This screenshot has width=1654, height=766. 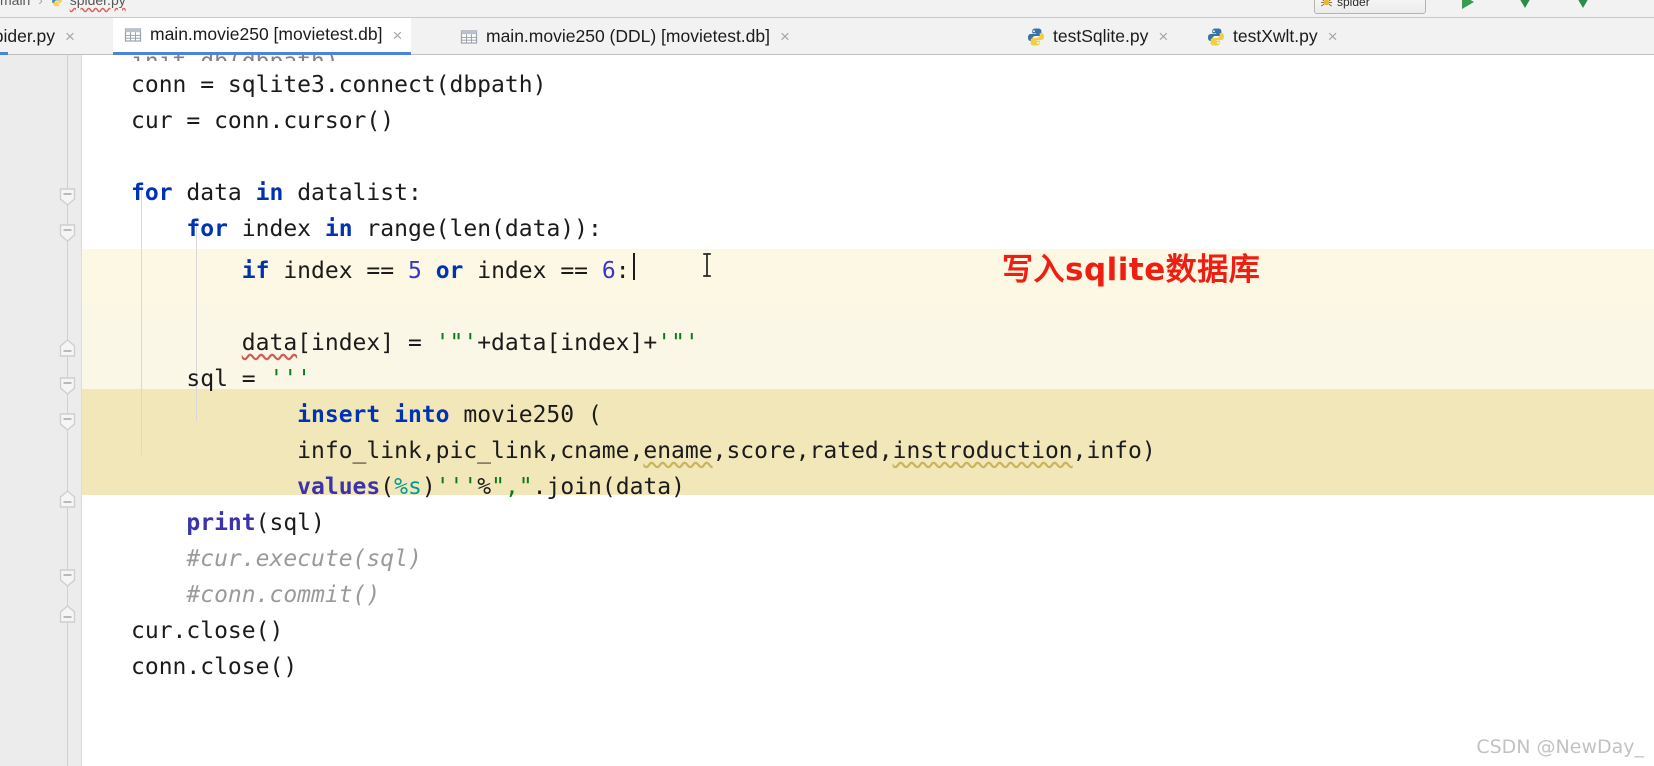 What do you see at coordinates (827, 596) in the screenshot?
I see `code-line: #conn.commit()` at bounding box center [827, 596].